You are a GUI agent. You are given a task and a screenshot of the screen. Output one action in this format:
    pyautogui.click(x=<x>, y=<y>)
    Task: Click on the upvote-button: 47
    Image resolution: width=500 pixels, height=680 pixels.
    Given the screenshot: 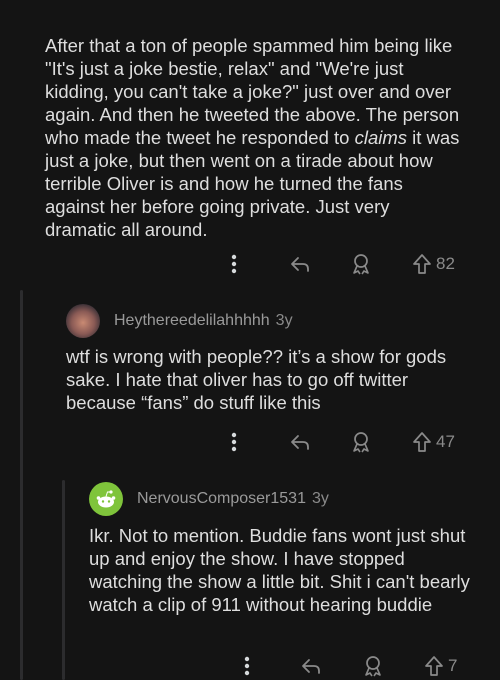 What is the action you would take?
    pyautogui.click(x=442, y=442)
    